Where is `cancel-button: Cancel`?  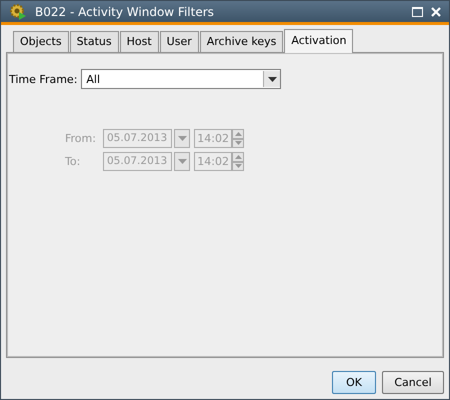 cancel-button: Cancel is located at coordinates (413, 382).